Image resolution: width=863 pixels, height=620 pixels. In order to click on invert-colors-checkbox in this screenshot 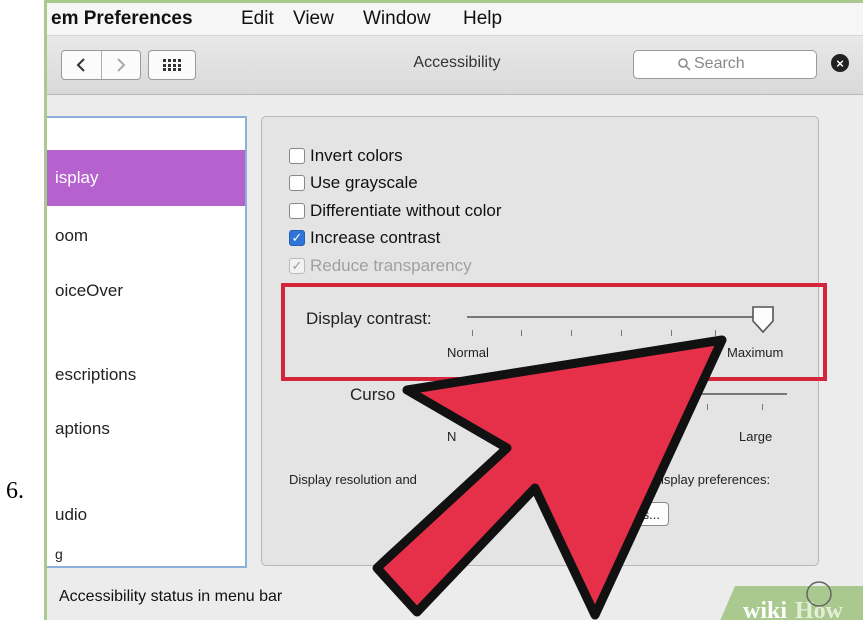, I will do `click(297, 156)`.